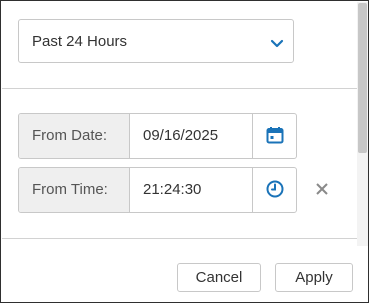  What do you see at coordinates (219, 277) in the screenshot?
I see `cancel-button: Cancel` at bounding box center [219, 277].